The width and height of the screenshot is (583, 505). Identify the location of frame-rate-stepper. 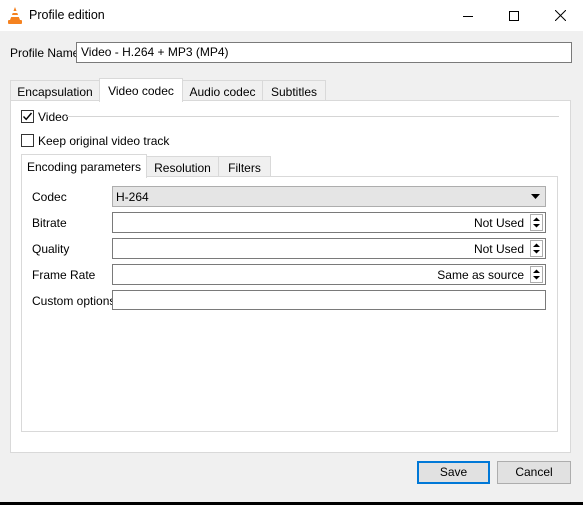
(536, 274).